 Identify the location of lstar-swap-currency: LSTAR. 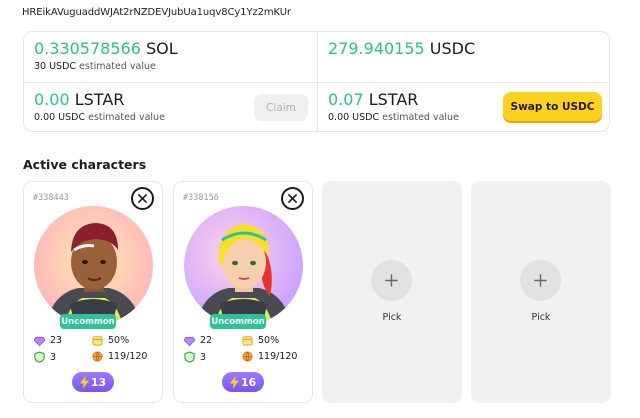
(393, 99).